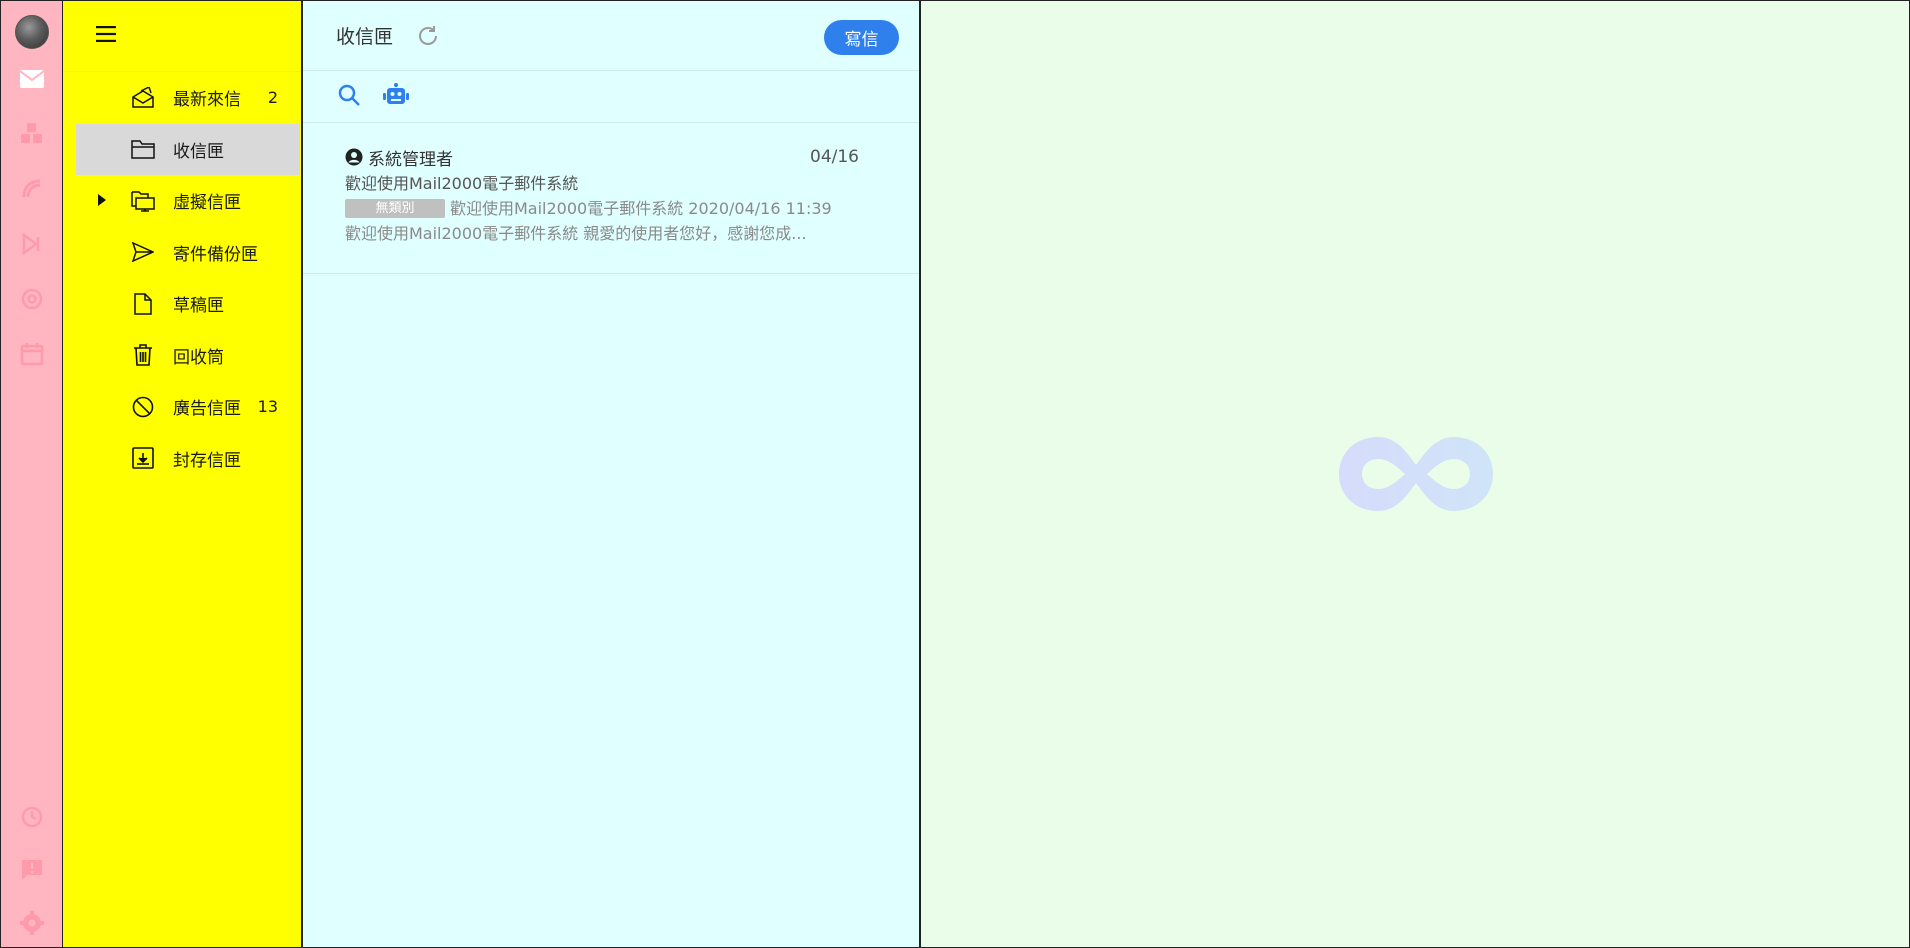 This screenshot has width=1910, height=948. What do you see at coordinates (395, 208) in the screenshot?
I see `category-badge: 無類別` at bounding box center [395, 208].